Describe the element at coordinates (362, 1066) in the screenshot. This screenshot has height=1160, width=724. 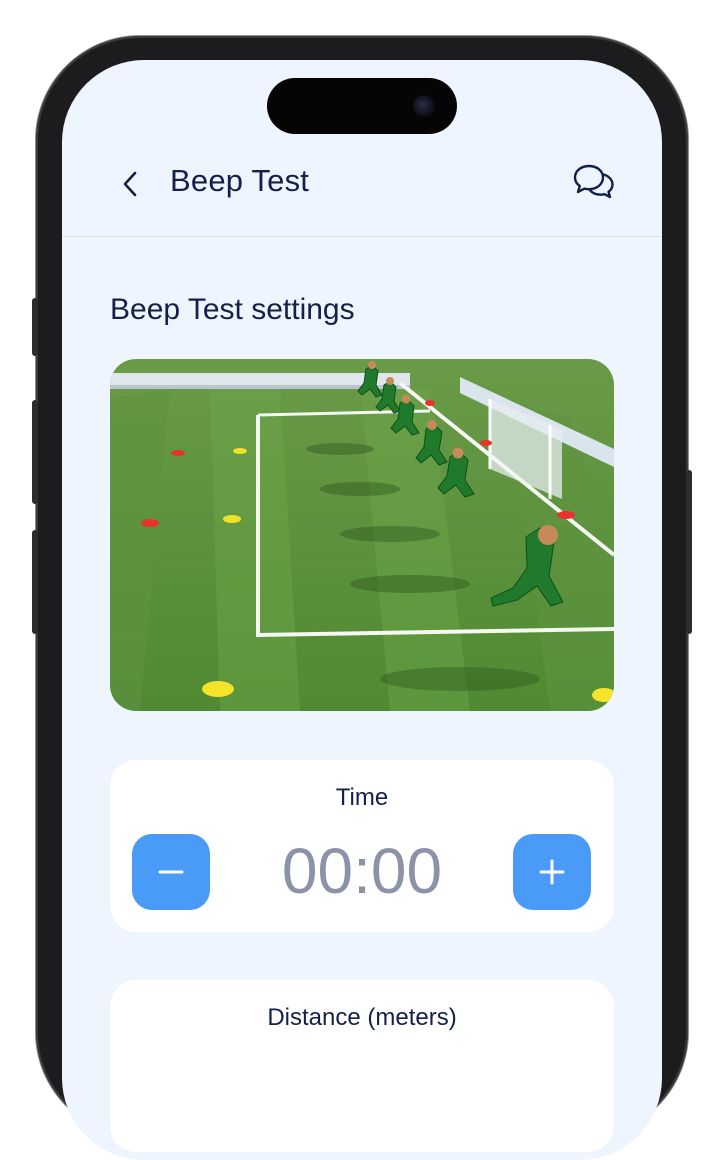
I see `distance-card: Distance (meters)` at that location.